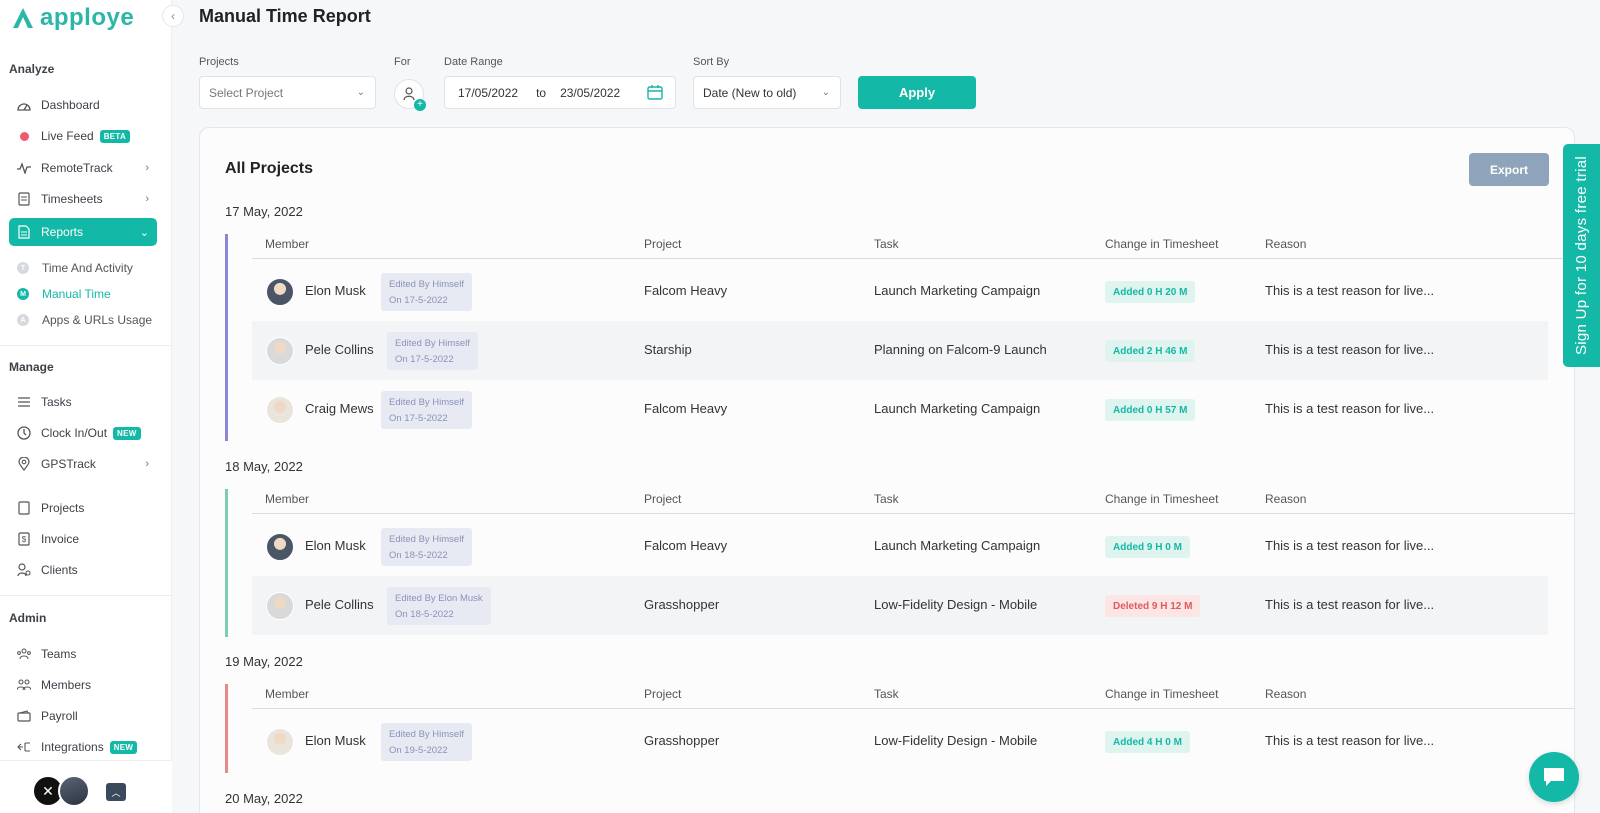  I want to click on sub-letter-icon: A, so click(23, 320).